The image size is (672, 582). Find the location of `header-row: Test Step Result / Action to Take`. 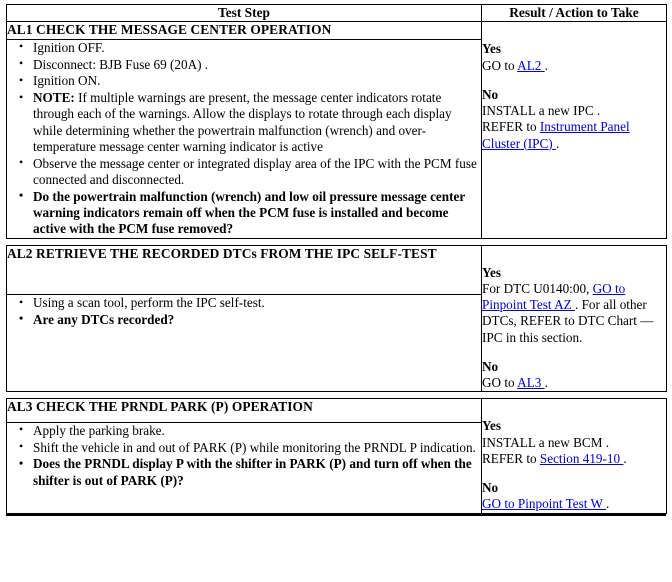

header-row: Test Step Result / Action to Take is located at coordinates (336, 13).